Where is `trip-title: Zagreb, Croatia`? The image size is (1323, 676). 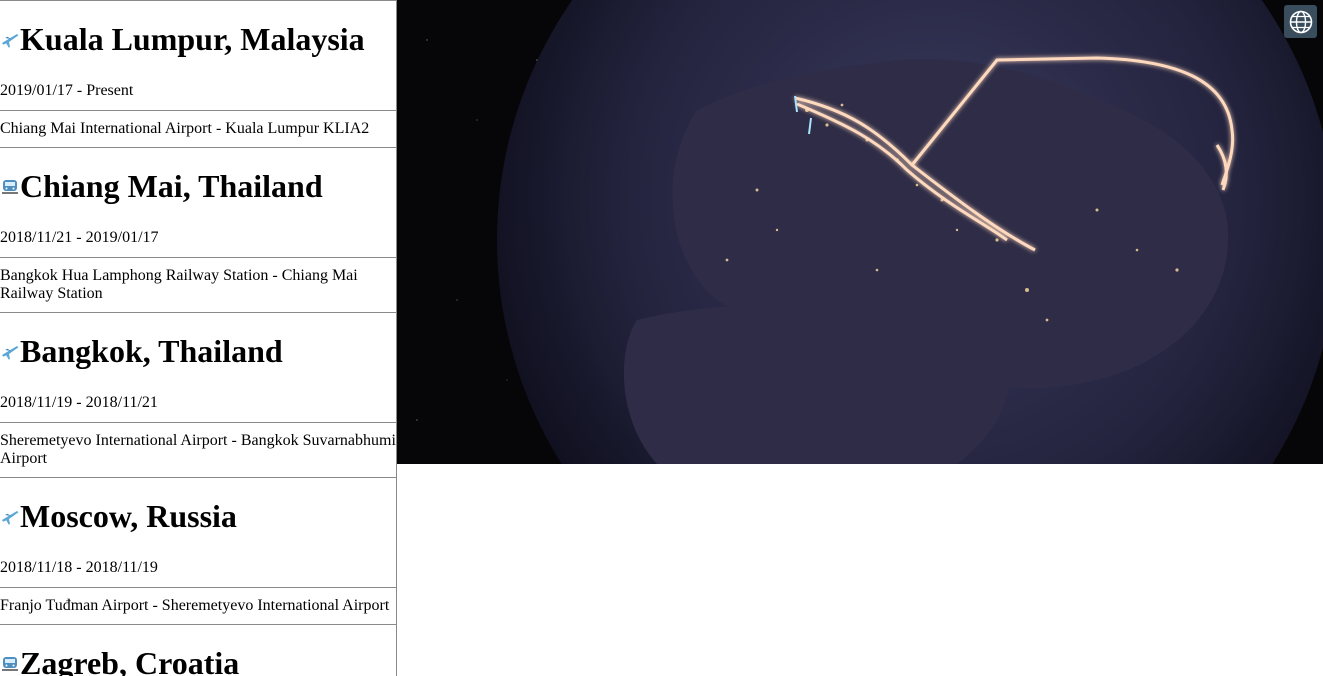 trip-title: Zagreb, Croatia is located at coordinates (198, 650).